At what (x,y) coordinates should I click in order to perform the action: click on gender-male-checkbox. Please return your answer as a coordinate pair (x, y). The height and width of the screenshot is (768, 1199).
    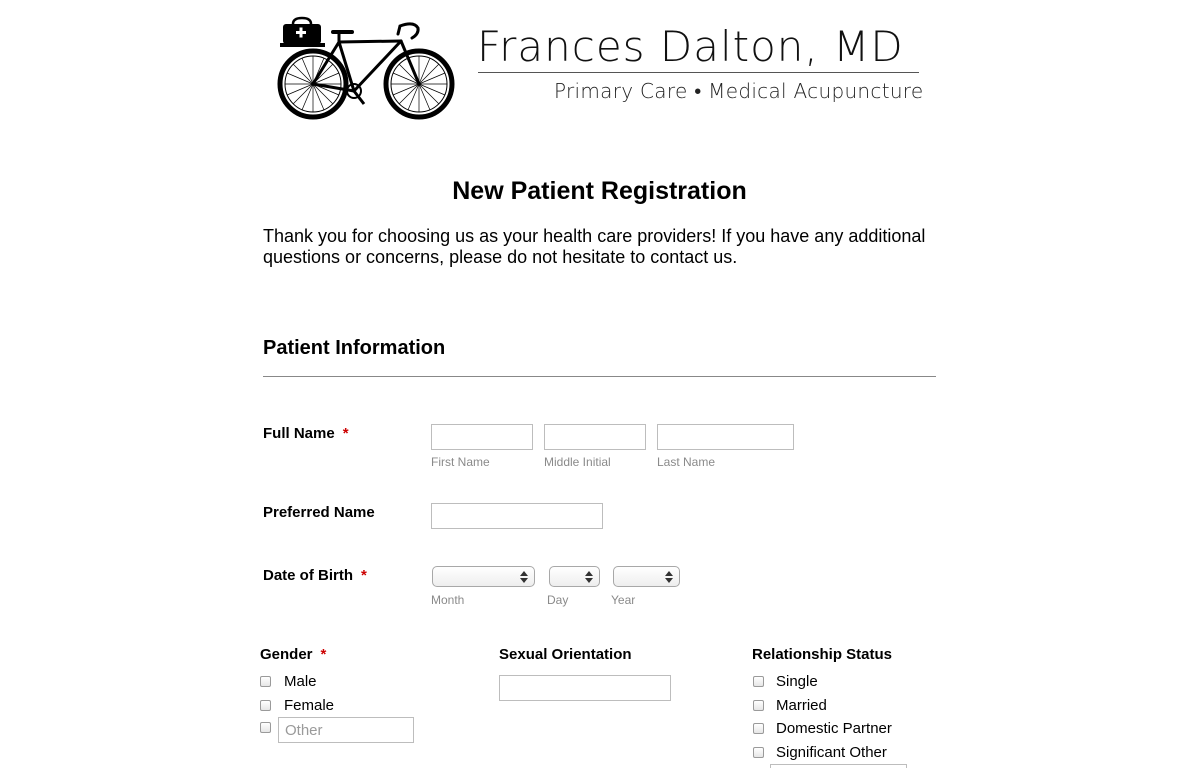
    Looking at the image, I should click on (265, 681).